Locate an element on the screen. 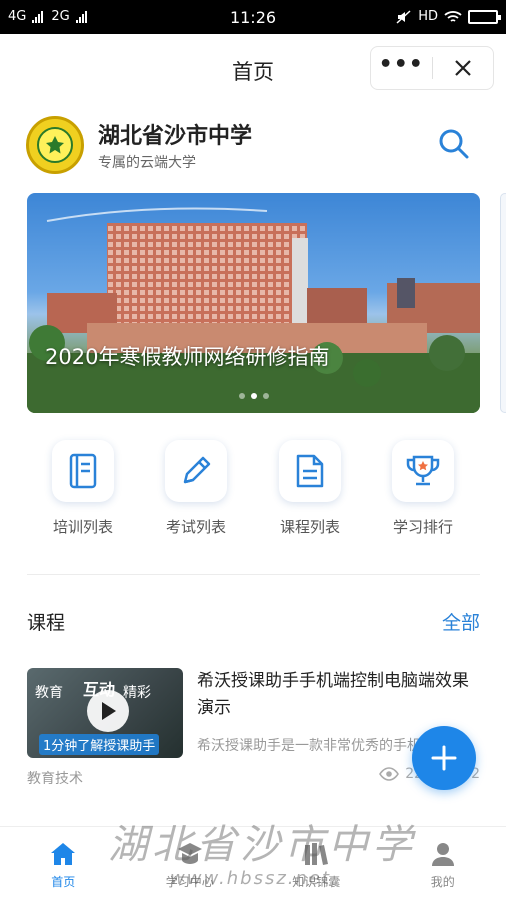 The width and height of the screenshot is (506, 900). status-right: HD is located at coordinates (448, 16).